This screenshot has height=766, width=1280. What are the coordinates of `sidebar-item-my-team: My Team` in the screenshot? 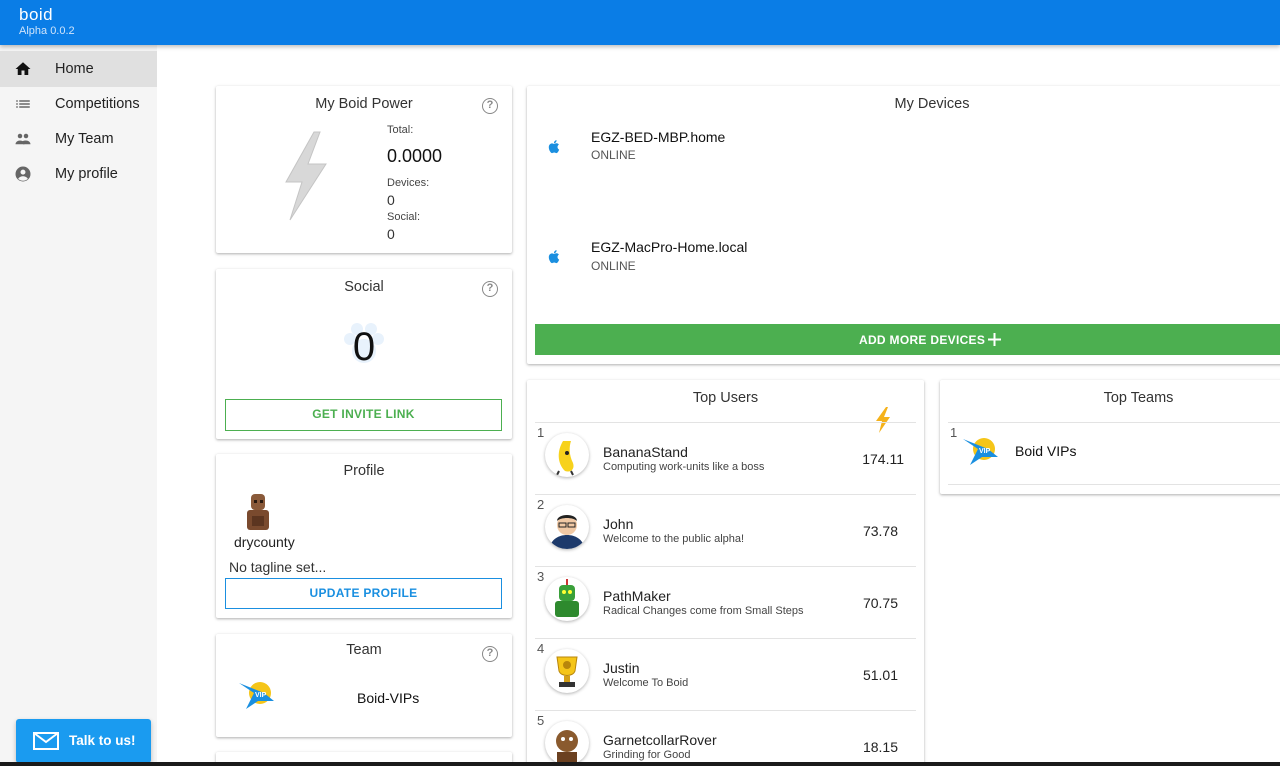 It's located at (78, 139).